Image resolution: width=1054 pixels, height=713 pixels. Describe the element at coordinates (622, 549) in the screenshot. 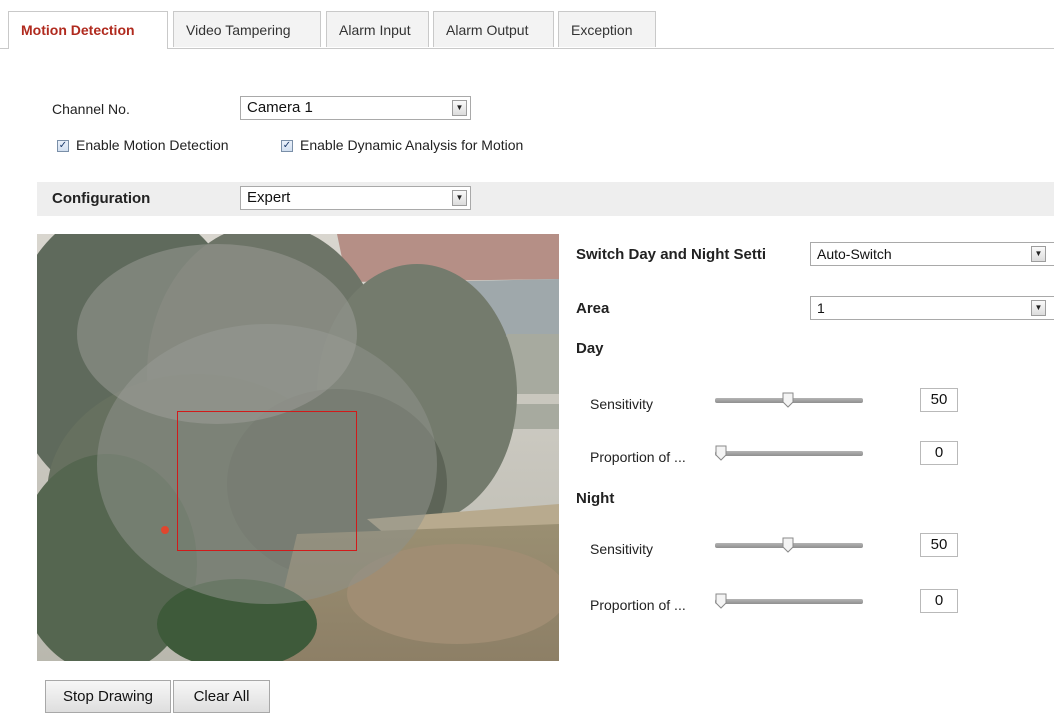

I see `night-sensitivity-label: Sensitivity` at that location.